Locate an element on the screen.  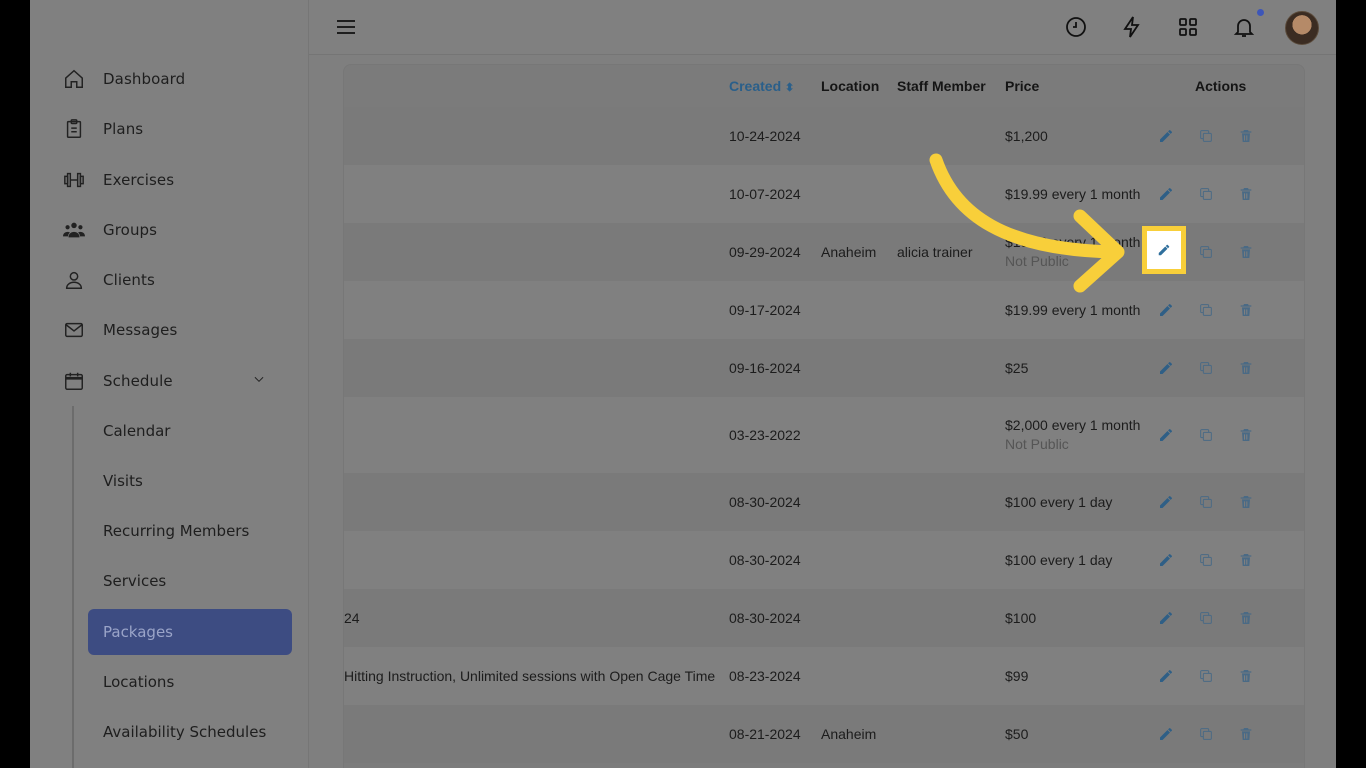
created-date: 10-07-2024 is located at coordinates (765, 194).